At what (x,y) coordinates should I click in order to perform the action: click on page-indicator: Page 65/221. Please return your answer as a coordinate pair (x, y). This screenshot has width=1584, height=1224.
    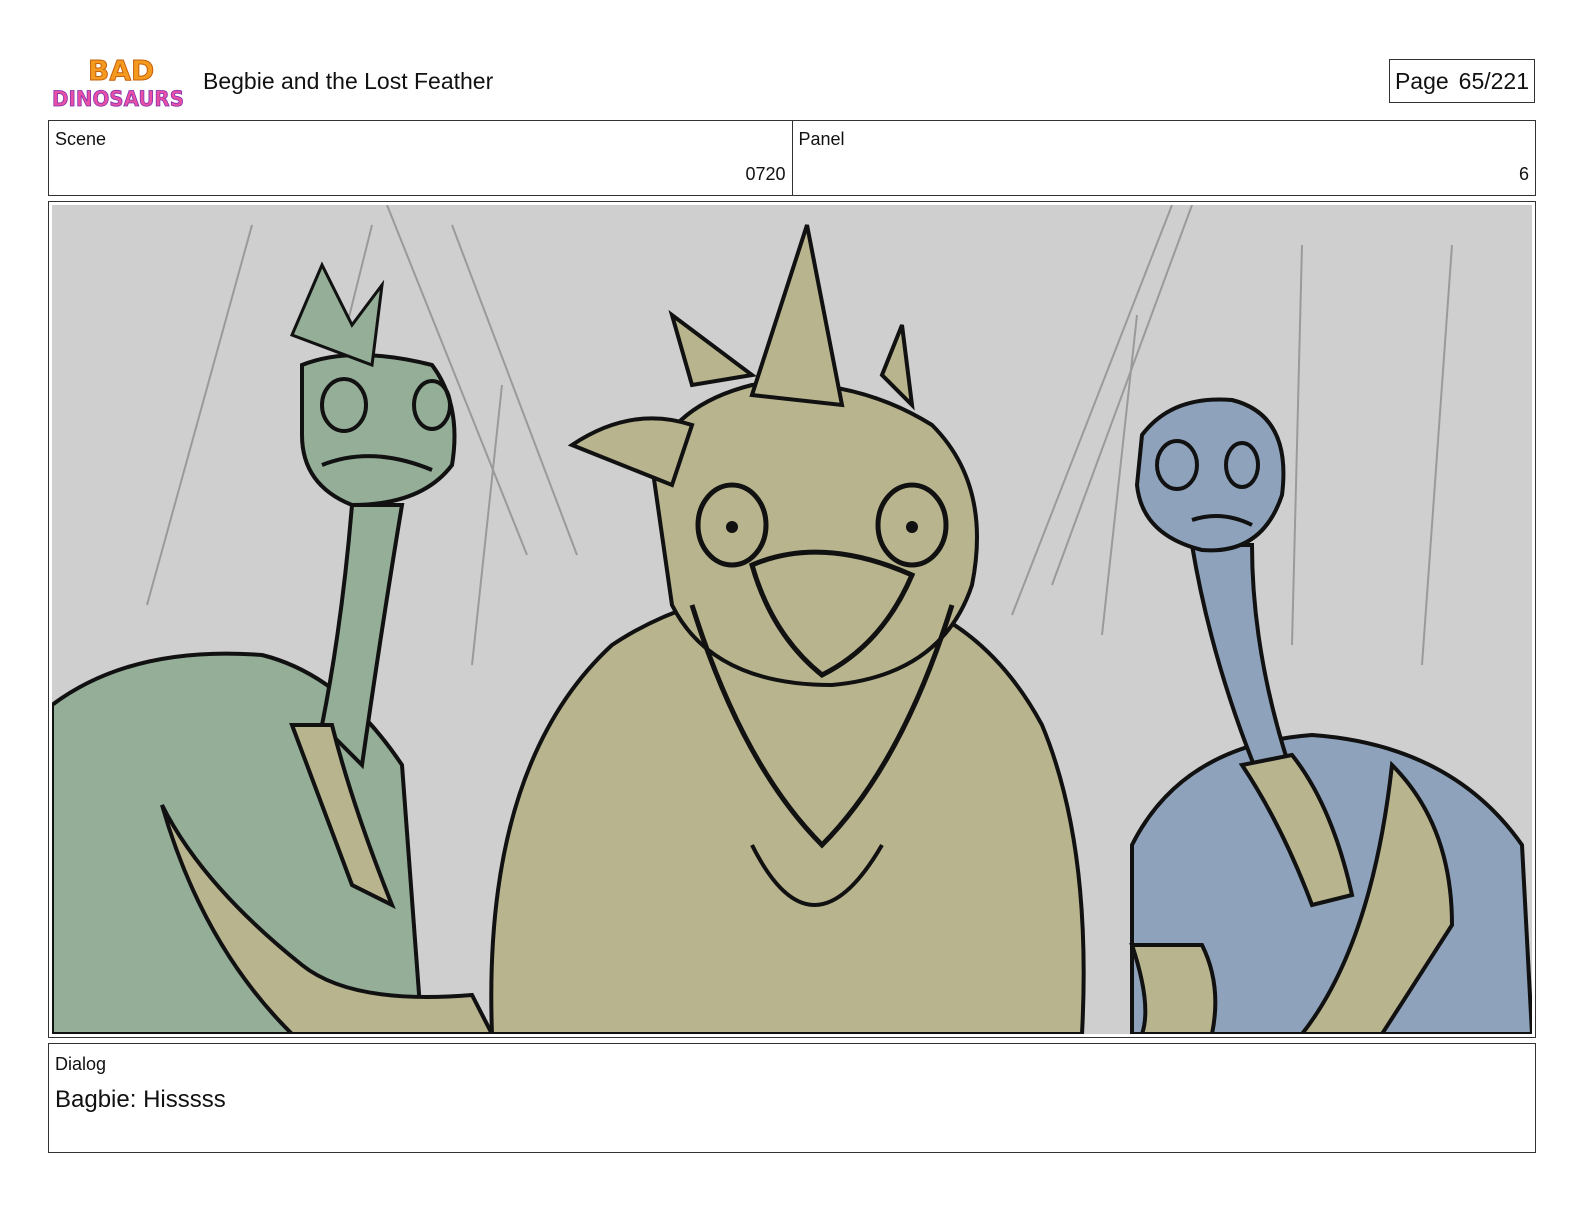
    Looking at the image, I should click on (1462, 81).